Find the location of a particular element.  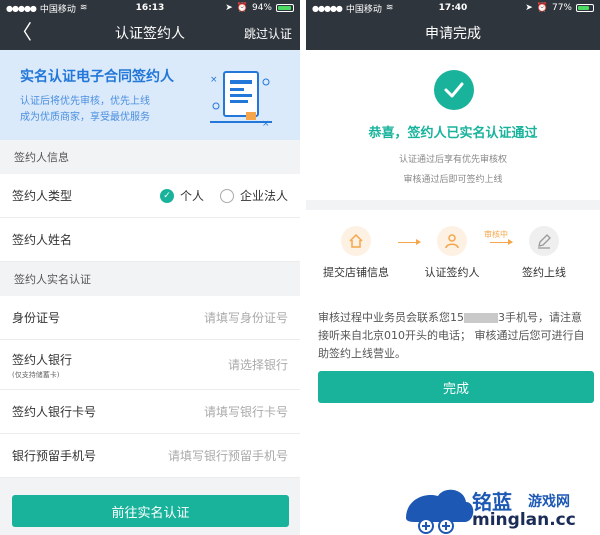

phone-input: 请填写银行预留手机号 is located at coordinates (228, 455).